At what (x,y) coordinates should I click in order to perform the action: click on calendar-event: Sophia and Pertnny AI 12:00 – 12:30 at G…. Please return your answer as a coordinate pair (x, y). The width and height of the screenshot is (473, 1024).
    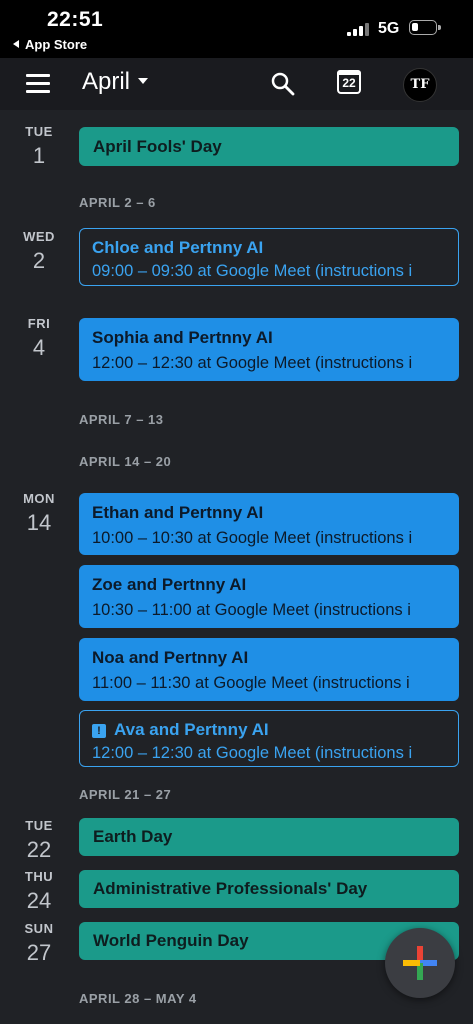
    Looking at the image, I should click on (269, 349).